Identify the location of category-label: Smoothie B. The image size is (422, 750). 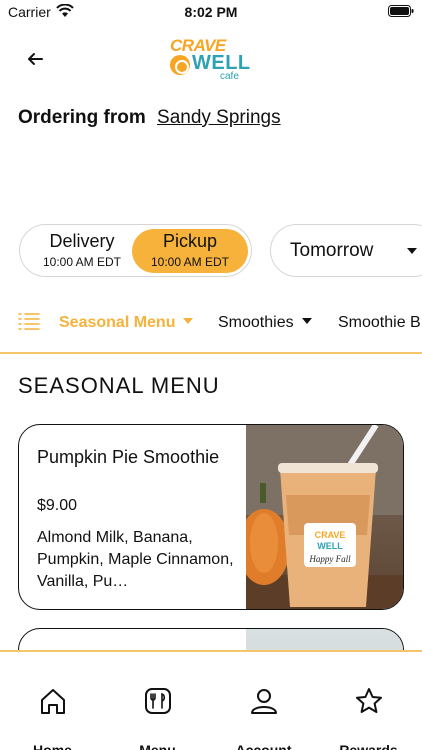
(379, 322).